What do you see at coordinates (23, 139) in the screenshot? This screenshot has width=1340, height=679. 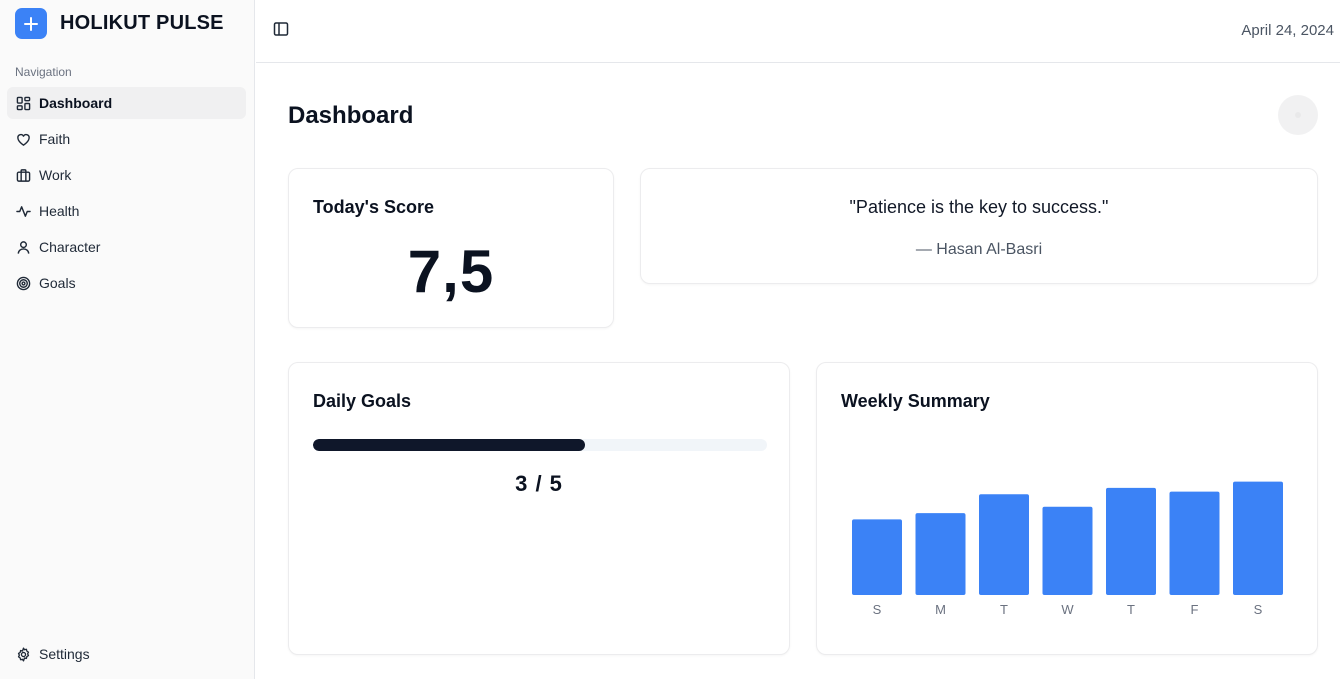 I see `heart-icon` at bounding box center [23, 139].